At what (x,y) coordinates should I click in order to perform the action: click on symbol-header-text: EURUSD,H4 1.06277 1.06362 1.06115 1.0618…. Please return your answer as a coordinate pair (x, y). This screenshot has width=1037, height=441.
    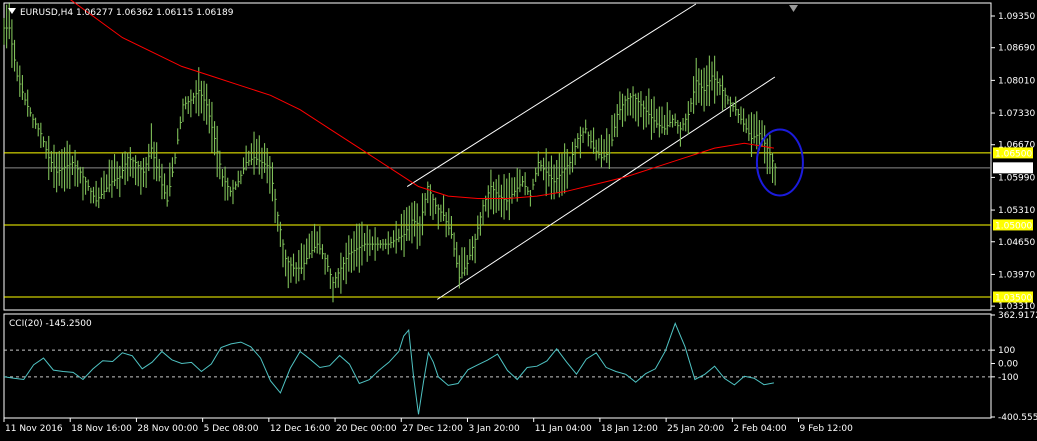
    Looking at the image, I should click on (127, 13).